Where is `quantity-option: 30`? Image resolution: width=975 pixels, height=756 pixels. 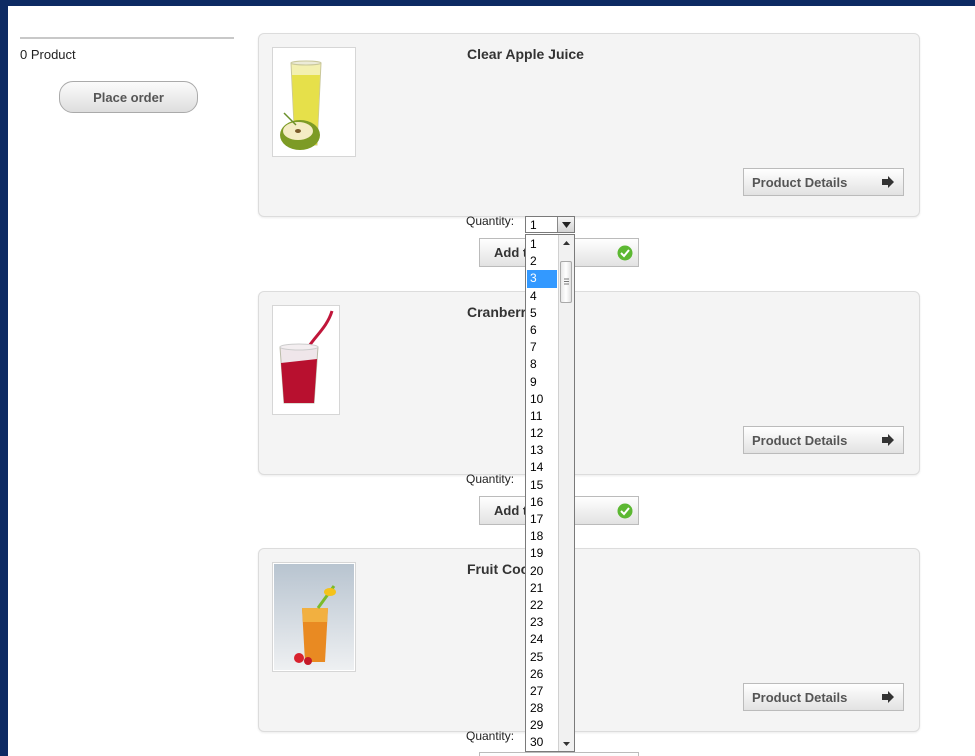 quantity-option: 30 is located at coordinates (542, 742).